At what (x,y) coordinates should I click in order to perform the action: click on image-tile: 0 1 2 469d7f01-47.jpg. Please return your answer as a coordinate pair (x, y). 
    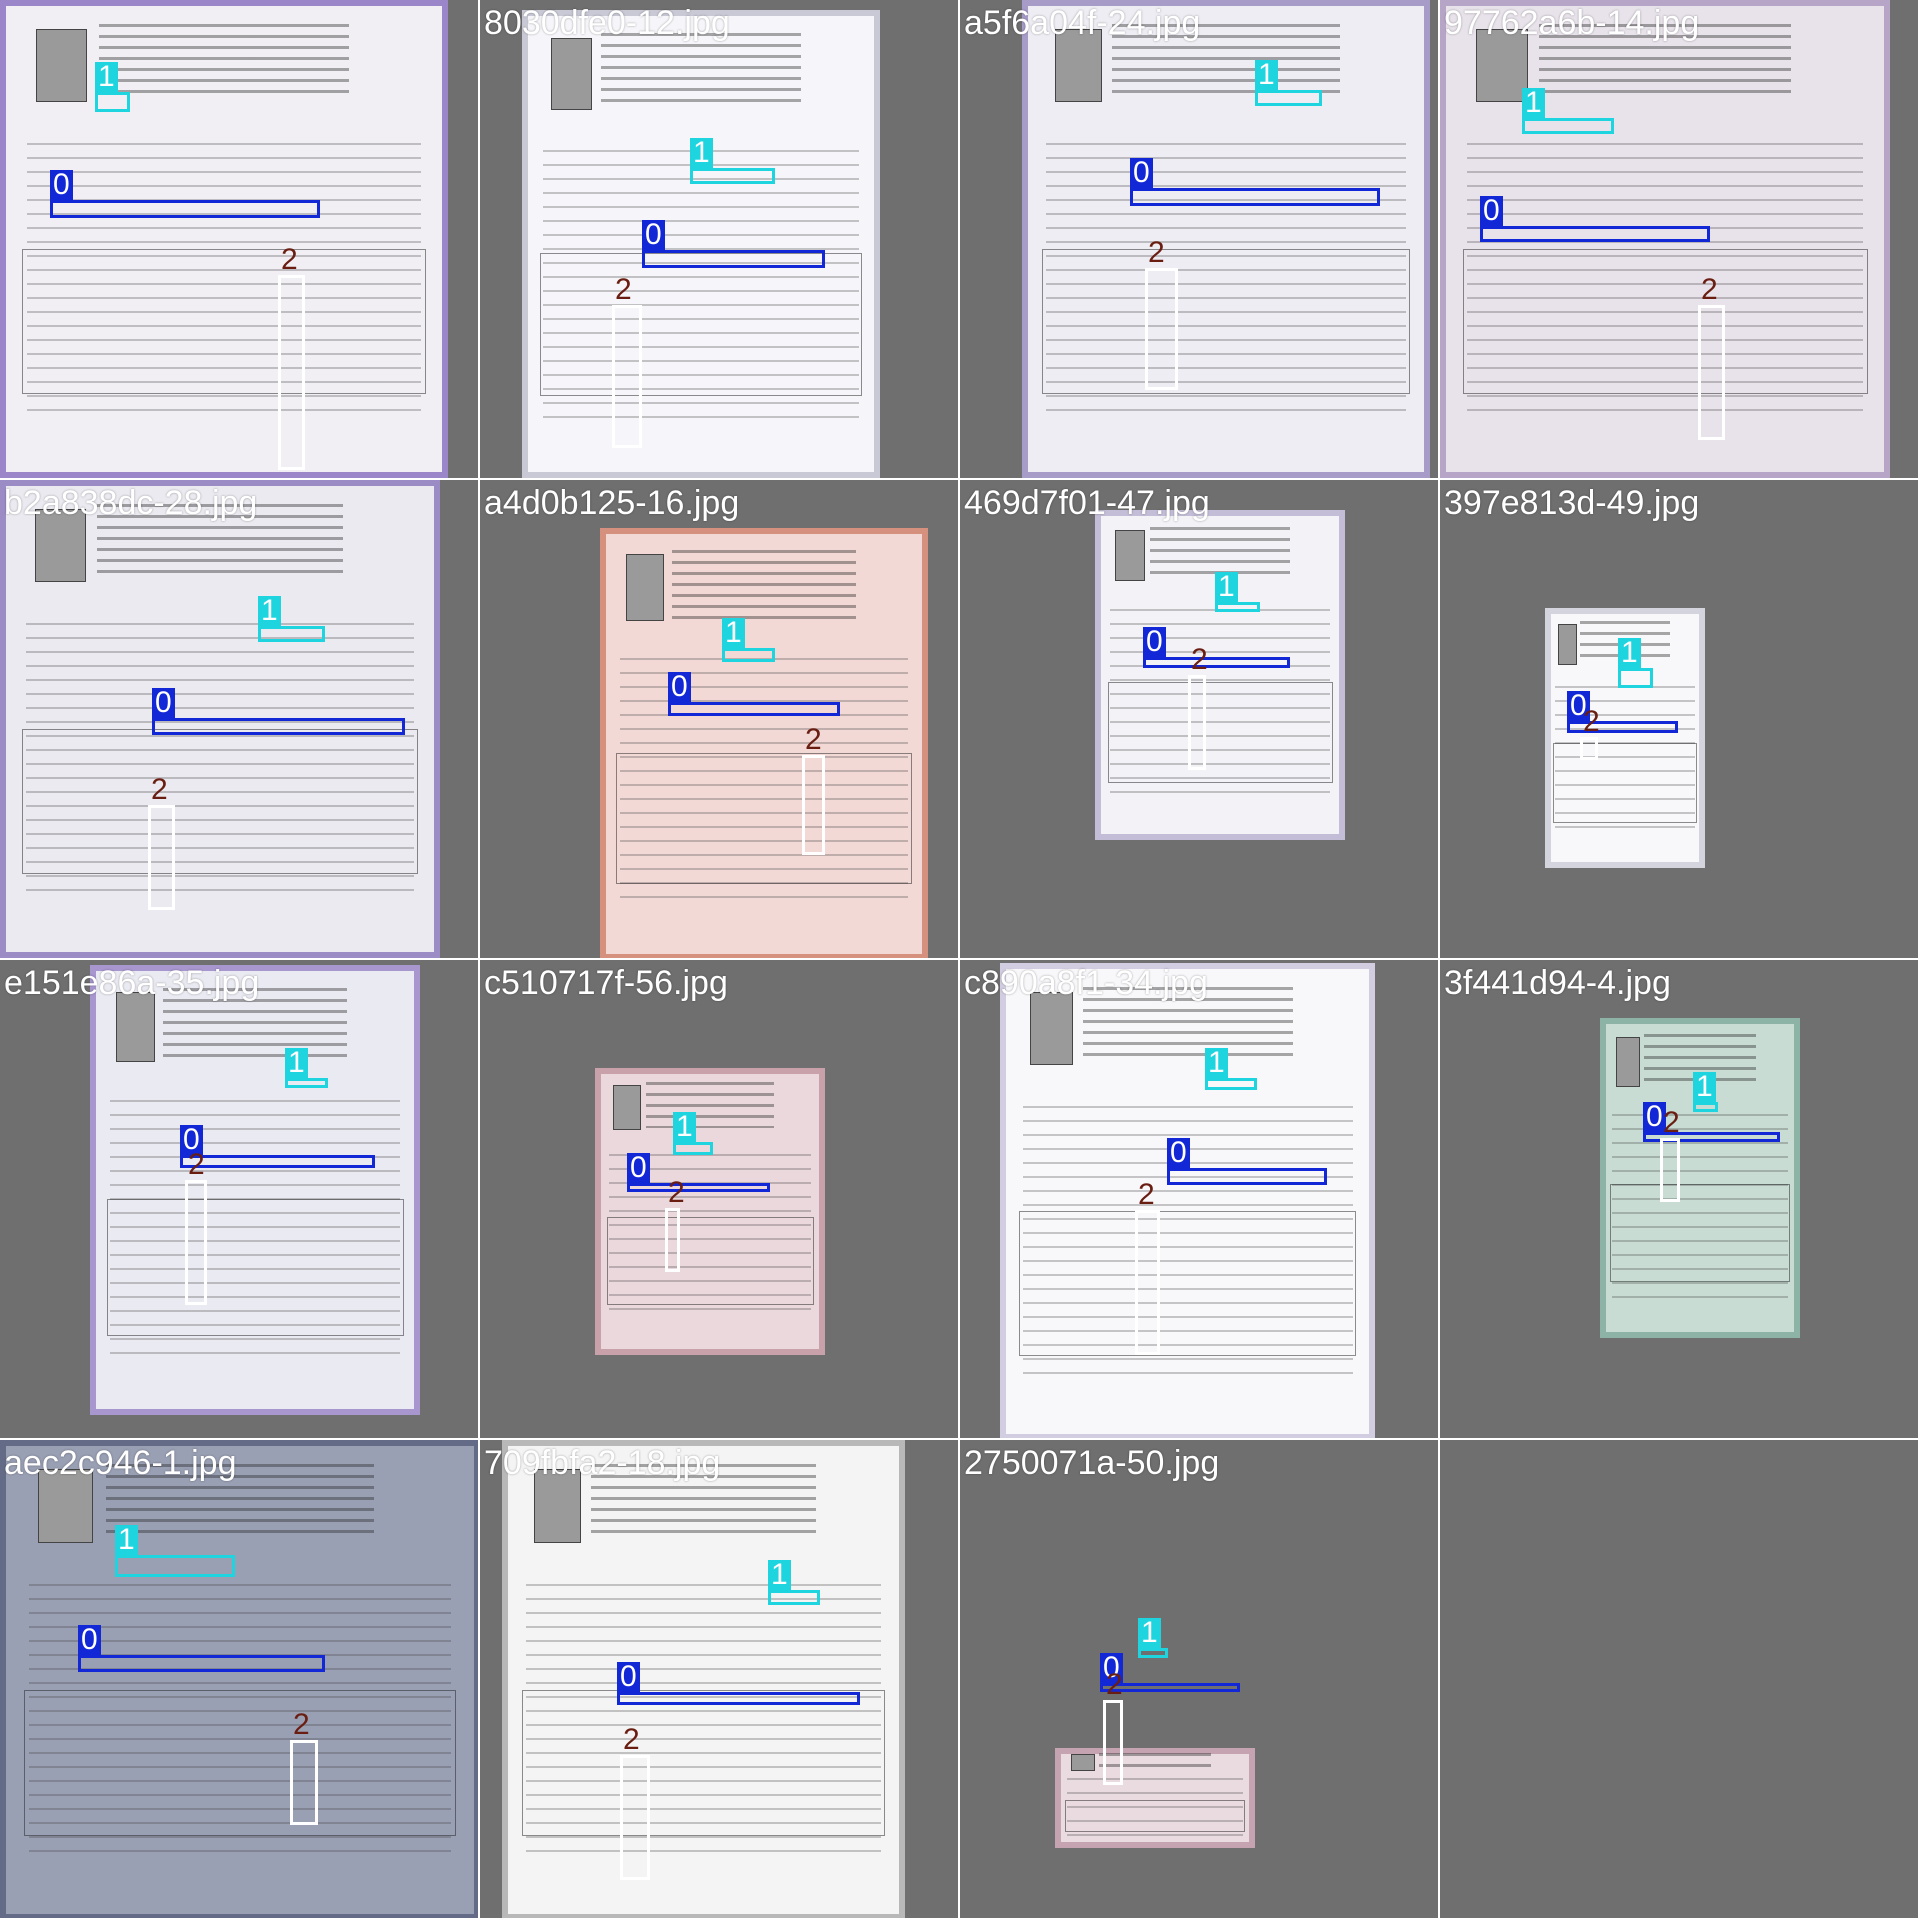
    Looking at the image, I should click on (1199, 719).